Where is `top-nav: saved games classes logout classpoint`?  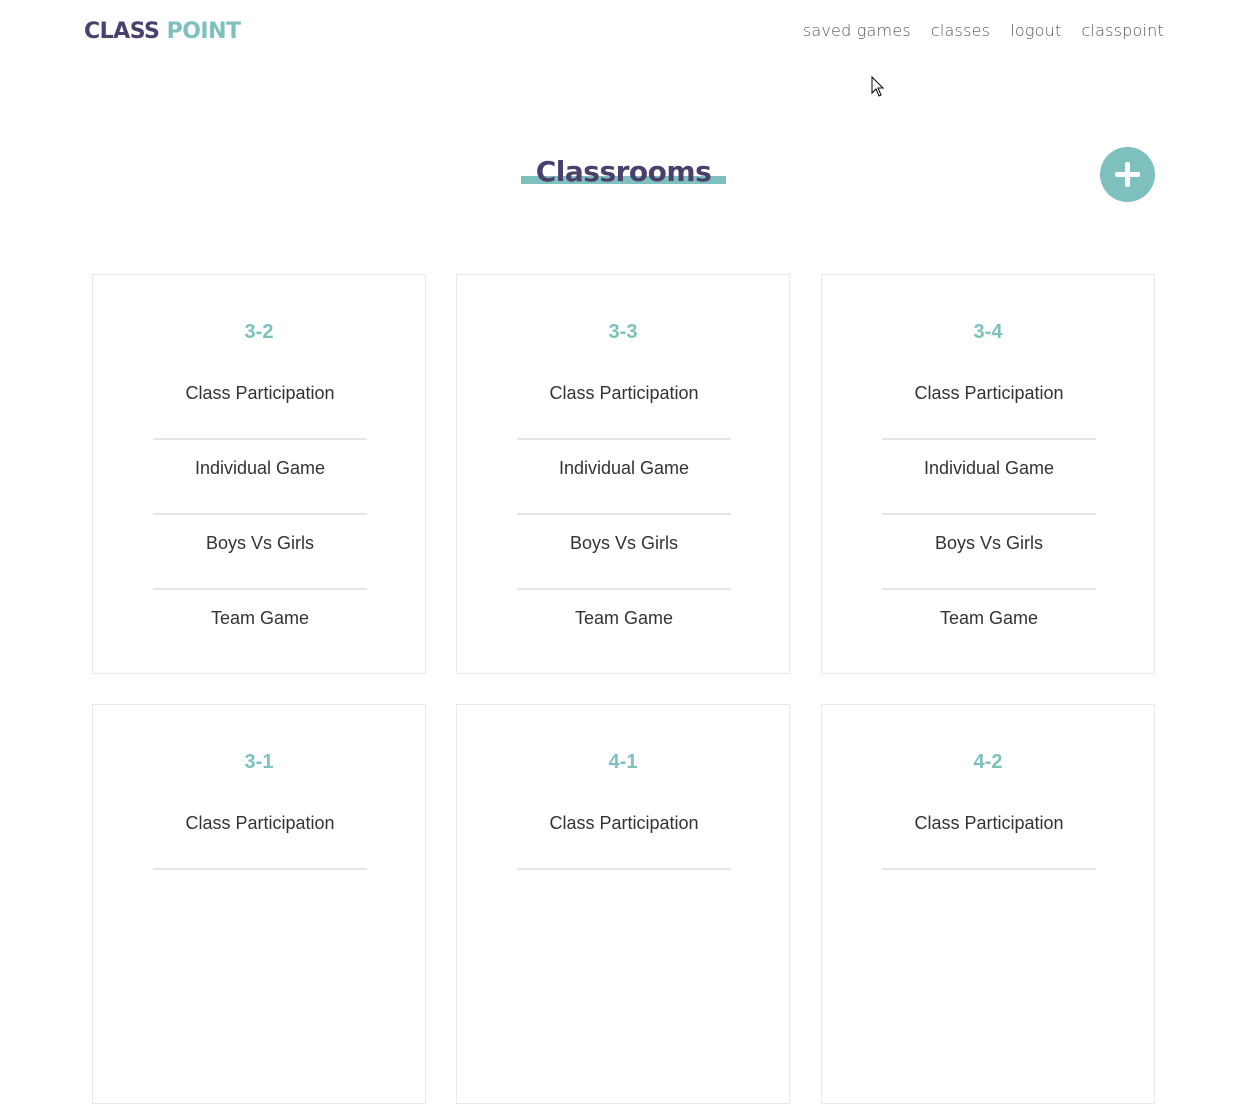 top-nav: saved games classes logout classpoint is located at coordinates (983, 31).